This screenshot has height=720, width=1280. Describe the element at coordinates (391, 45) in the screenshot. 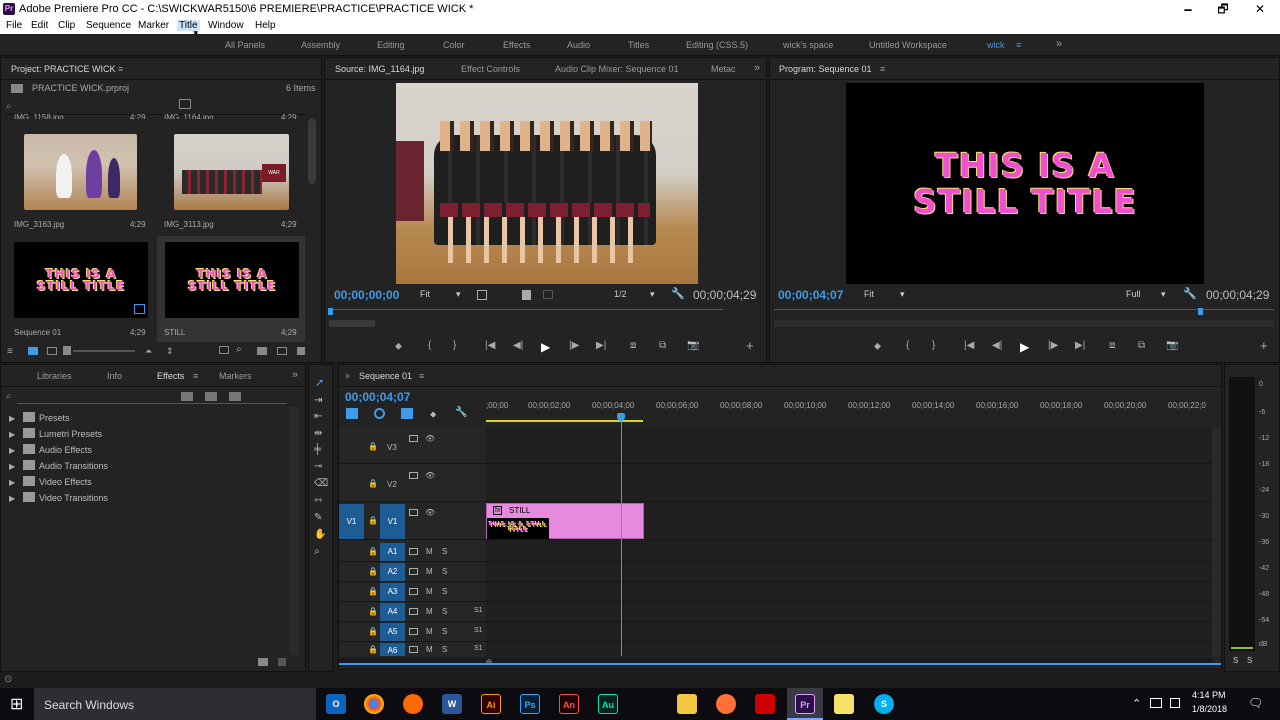

I see `workspace-editing: Editing` at that location.